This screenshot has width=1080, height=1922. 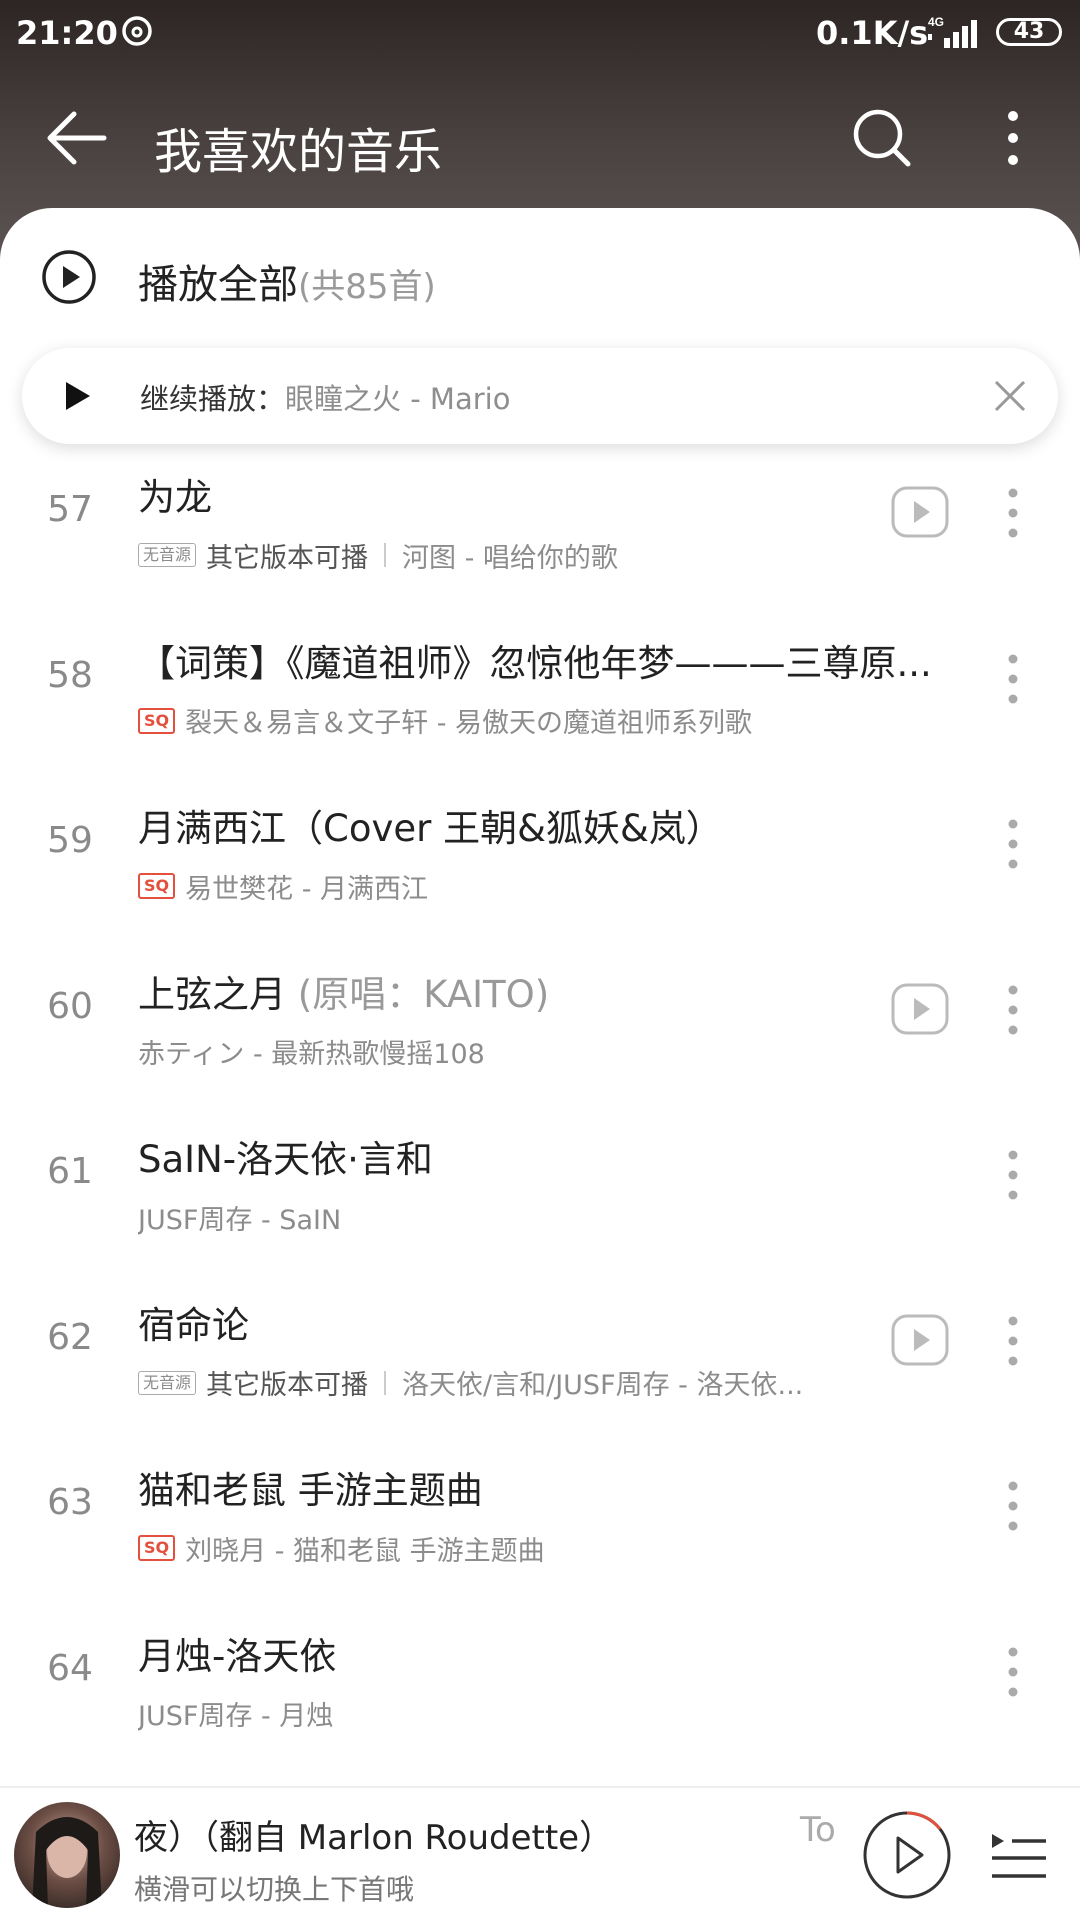 What do you see at coordinates (307, 889) in the screenshot?
I see `artist-album: 易世樊花 - 月满西江` at bounding box center [307, 889].